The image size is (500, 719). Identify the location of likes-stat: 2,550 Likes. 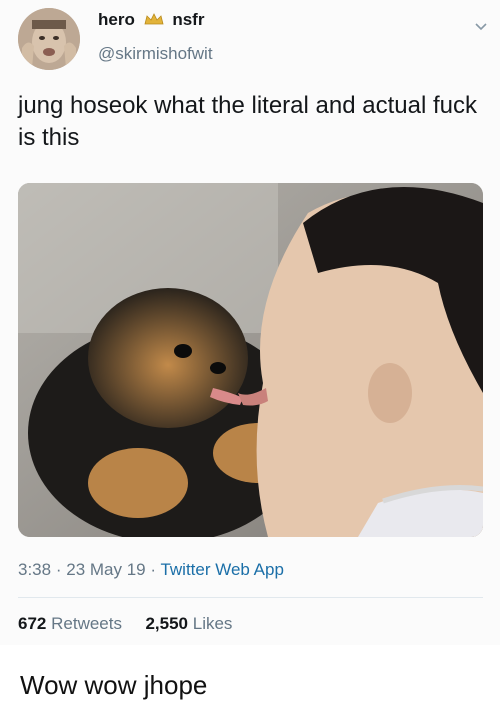
(188, 623).